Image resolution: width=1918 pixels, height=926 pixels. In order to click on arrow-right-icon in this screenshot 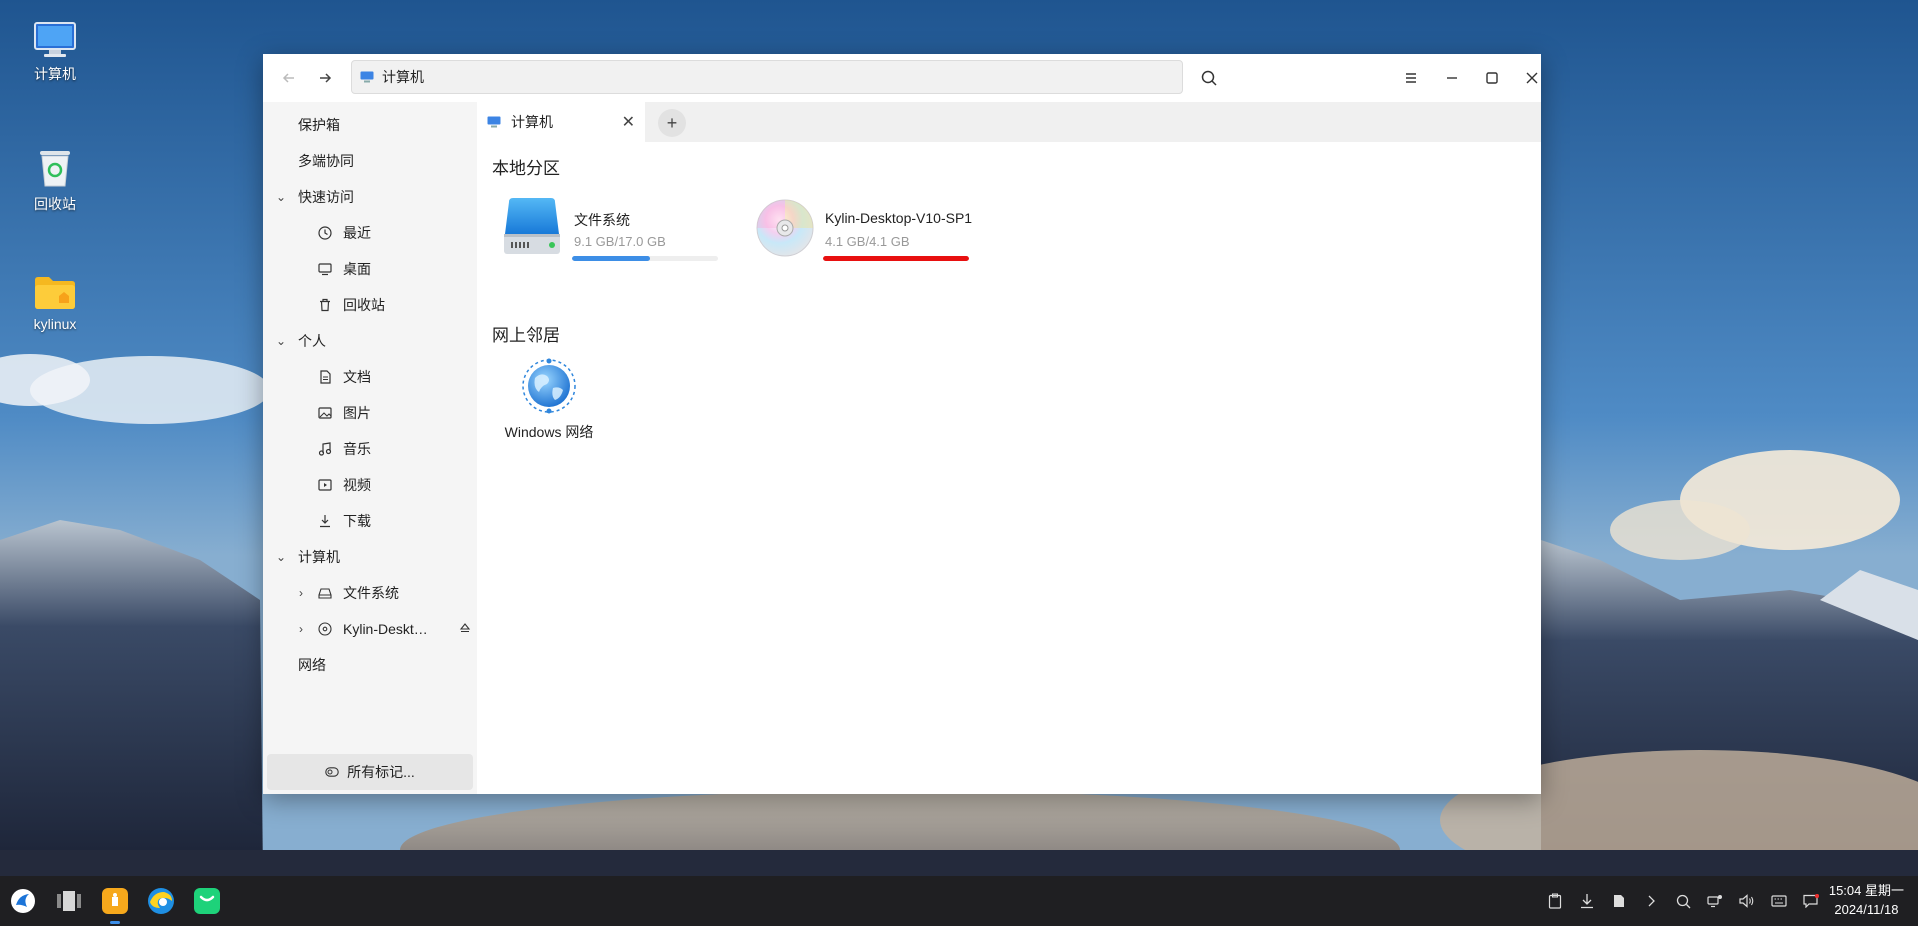, I will do `click(326, 78)`.